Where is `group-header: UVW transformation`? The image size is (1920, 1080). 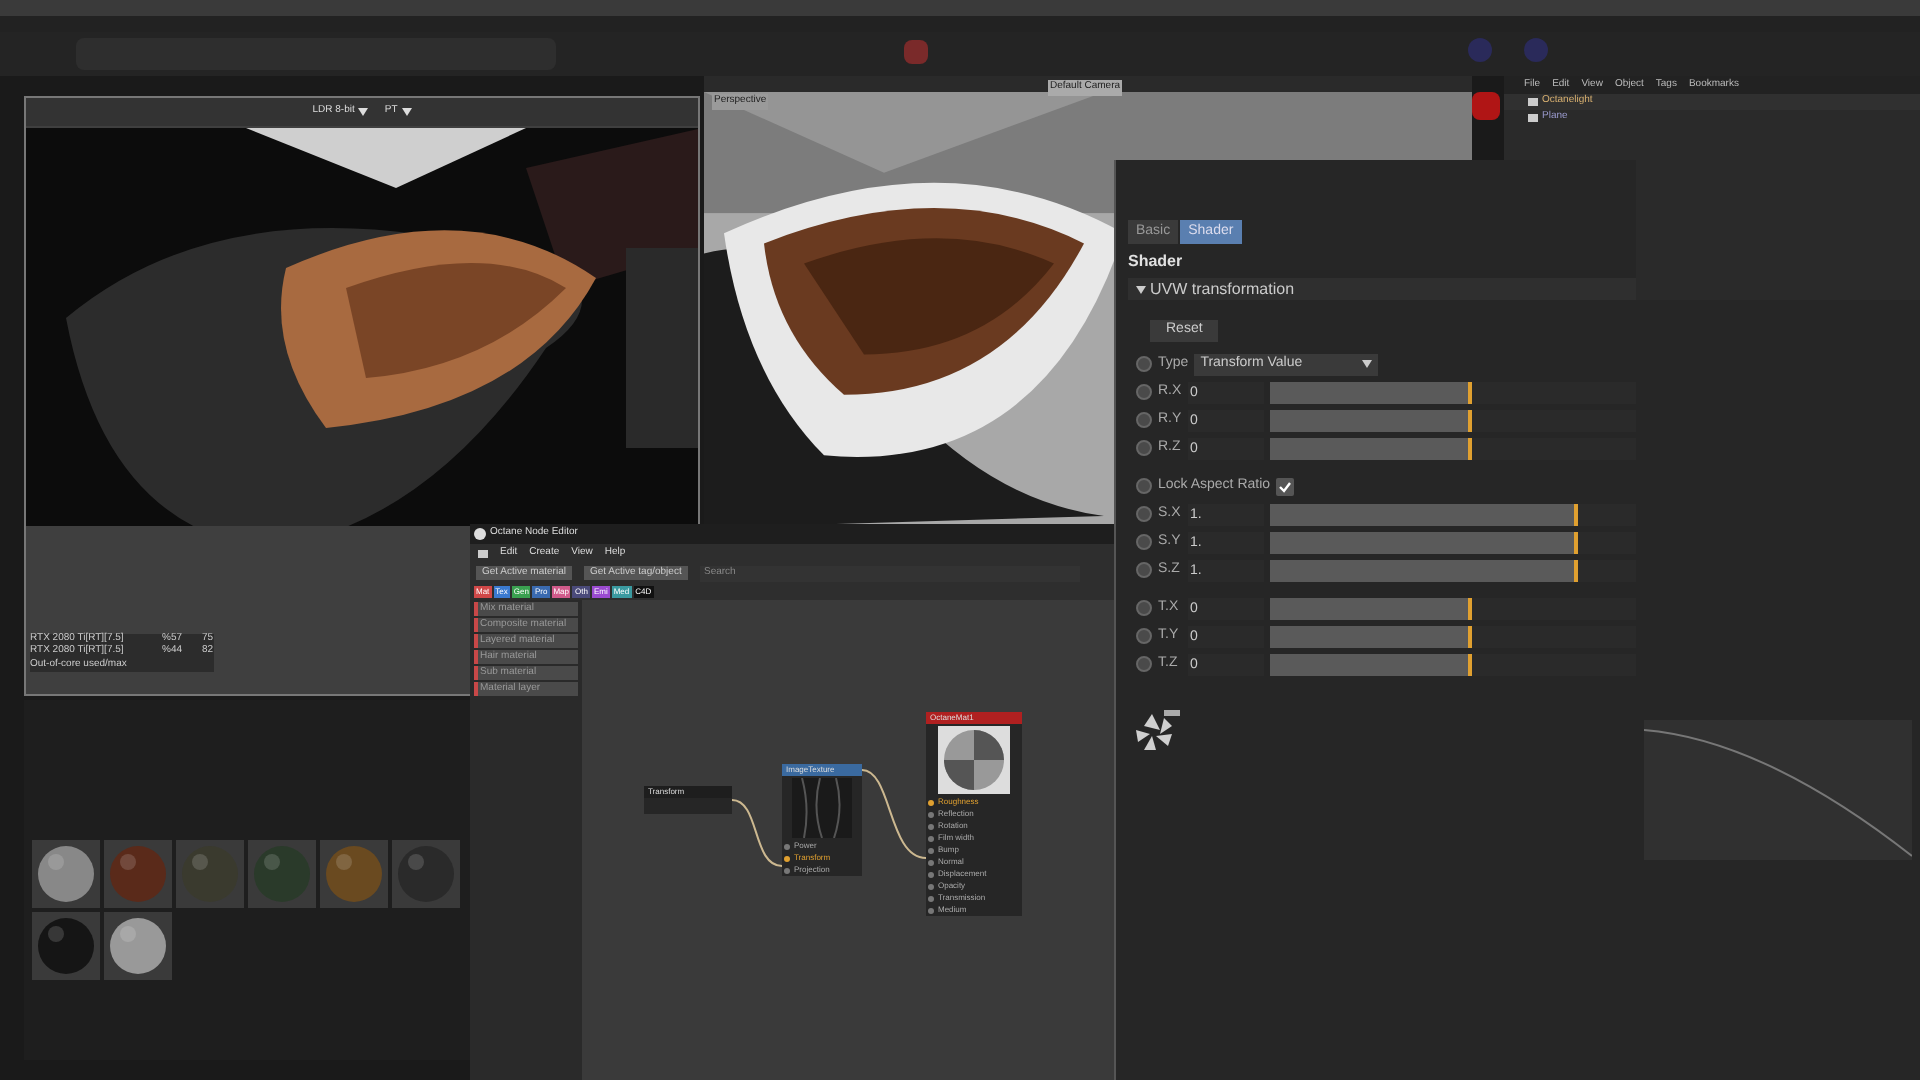 group-header: UVW transformation is located at coordinates (1382, 289).